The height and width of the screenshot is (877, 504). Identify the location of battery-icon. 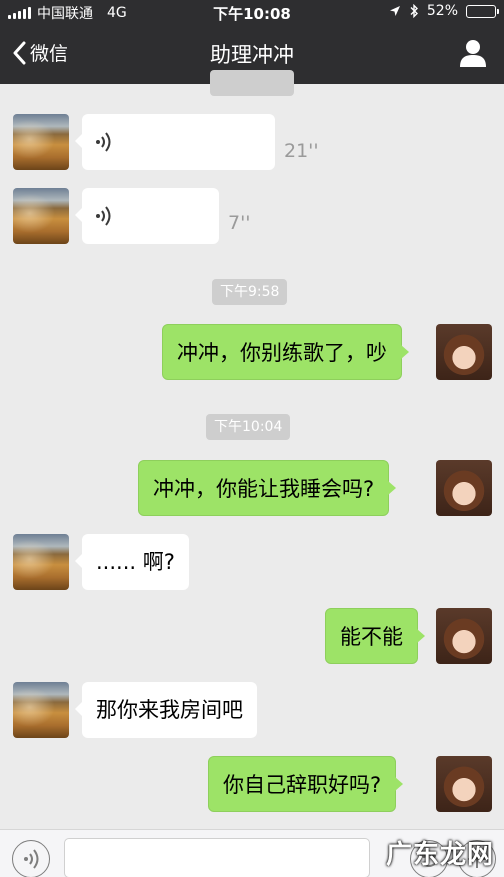
(482, 11).